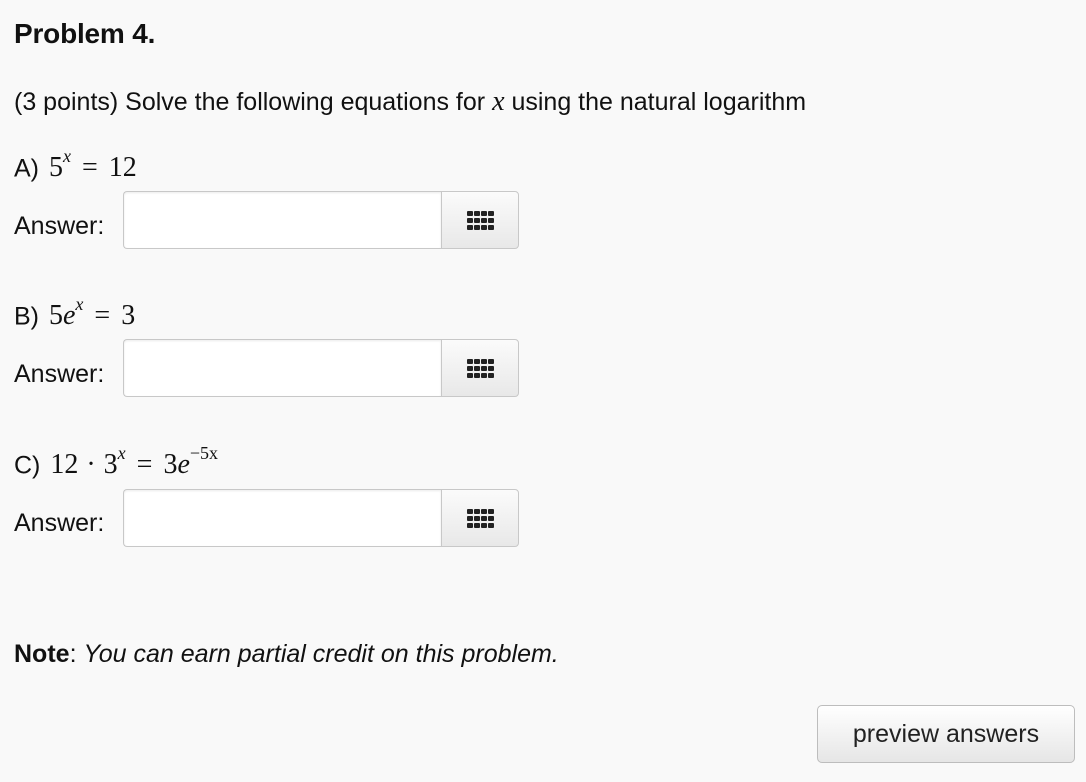  I want to click on part-a-math: 5x = 12, so click(92, 165).